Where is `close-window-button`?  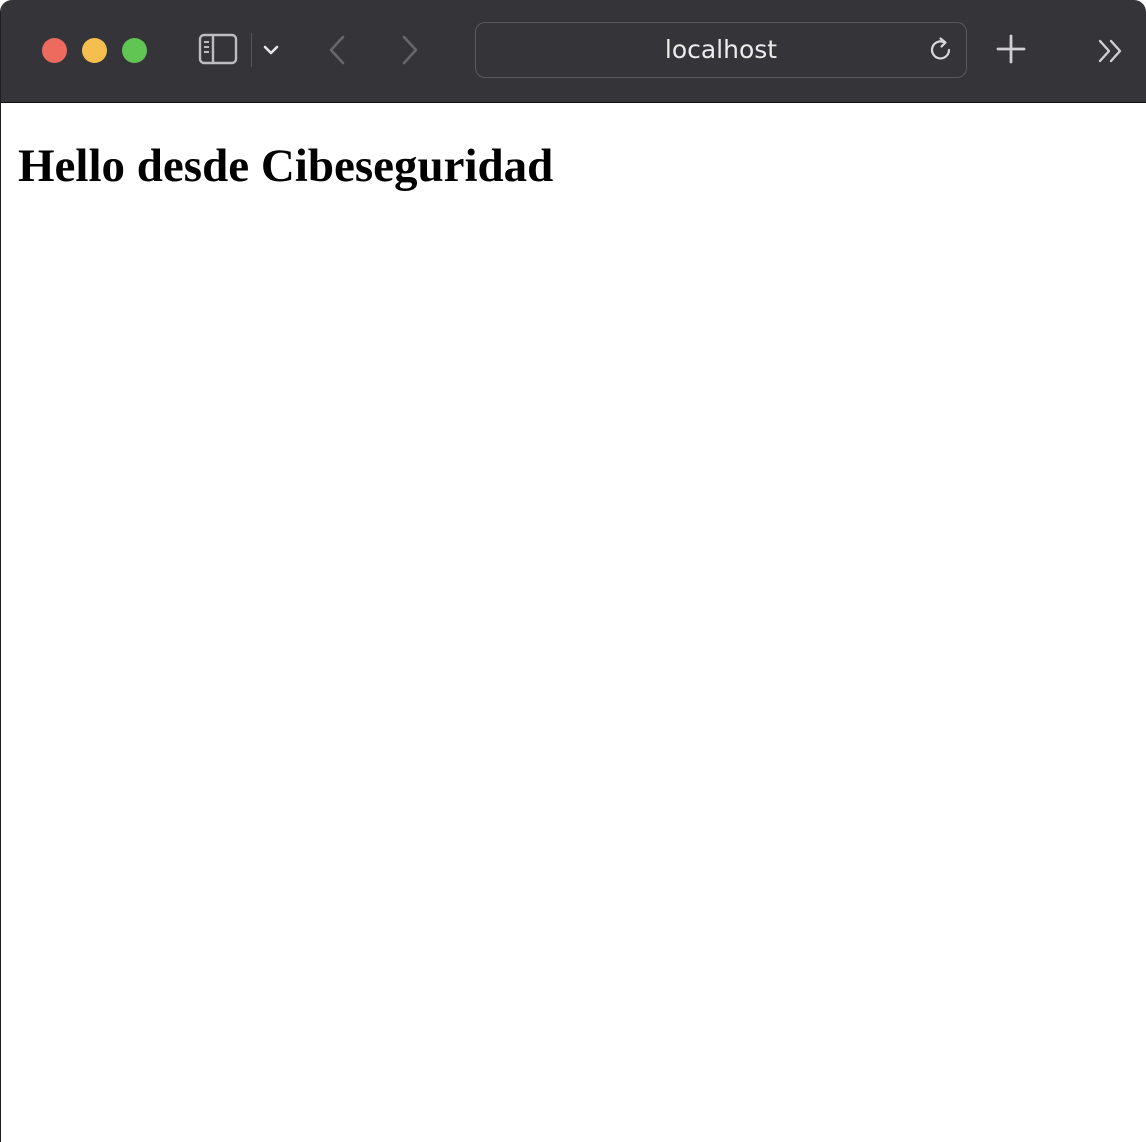
close-window-button is located at coordinates (54, 50).